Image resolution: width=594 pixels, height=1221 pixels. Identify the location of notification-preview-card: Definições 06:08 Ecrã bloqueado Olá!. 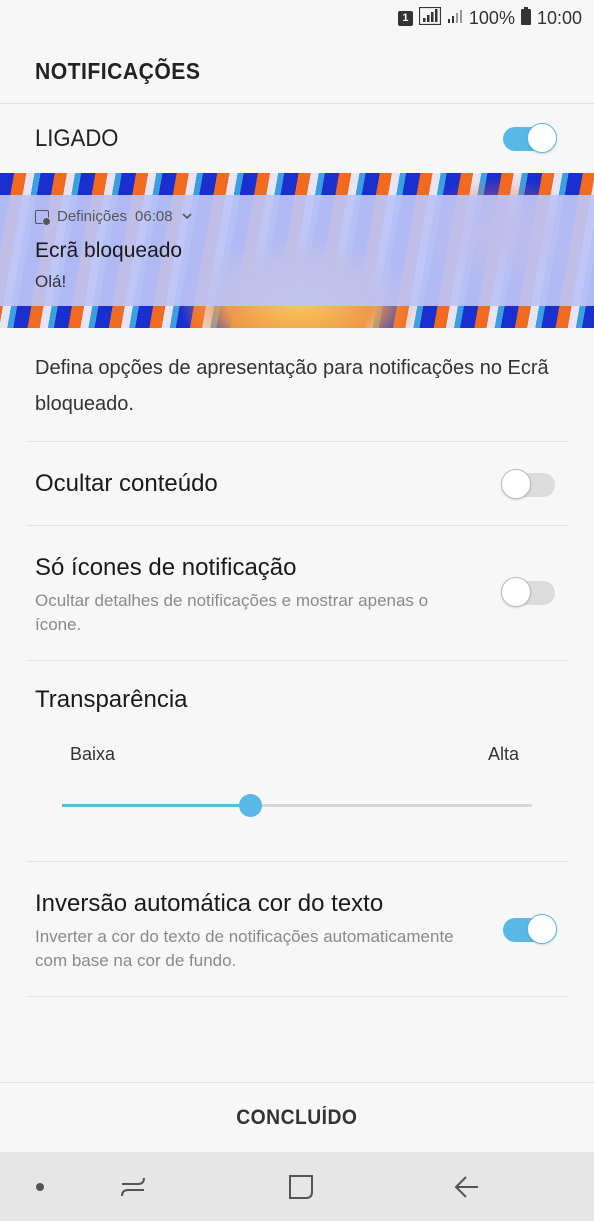
(297, 250).